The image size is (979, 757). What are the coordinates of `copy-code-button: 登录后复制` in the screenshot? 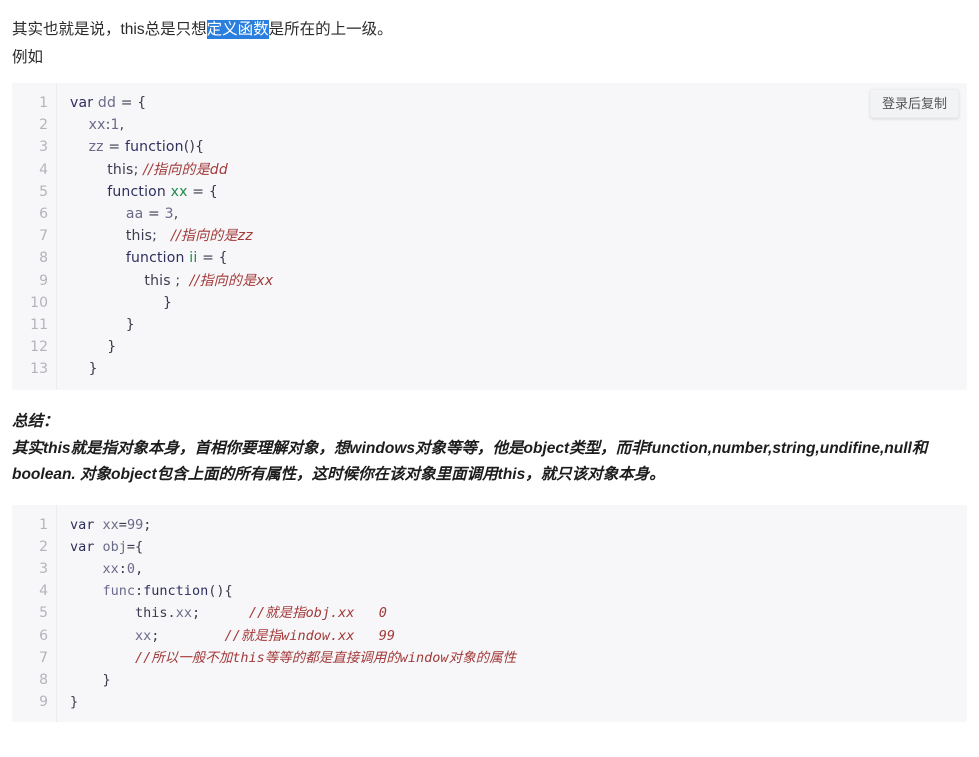 It's located at (914, 103).